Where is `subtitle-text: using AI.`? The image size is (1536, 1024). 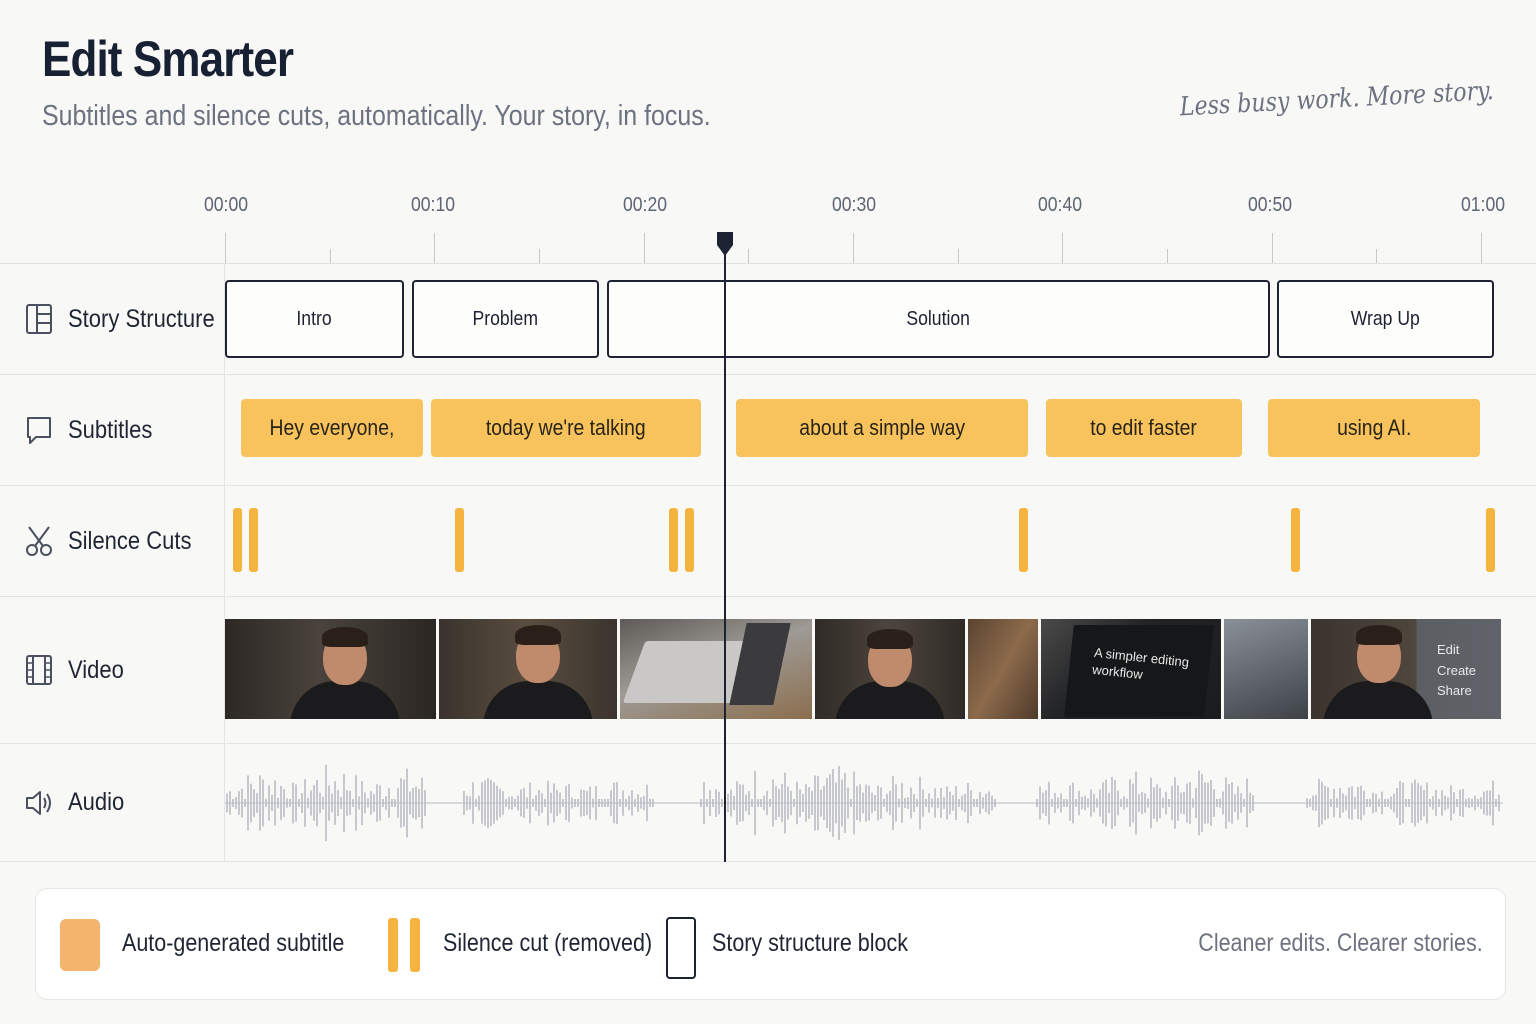 subtitle-text: using AI. is located at coordinates (1374, 427).